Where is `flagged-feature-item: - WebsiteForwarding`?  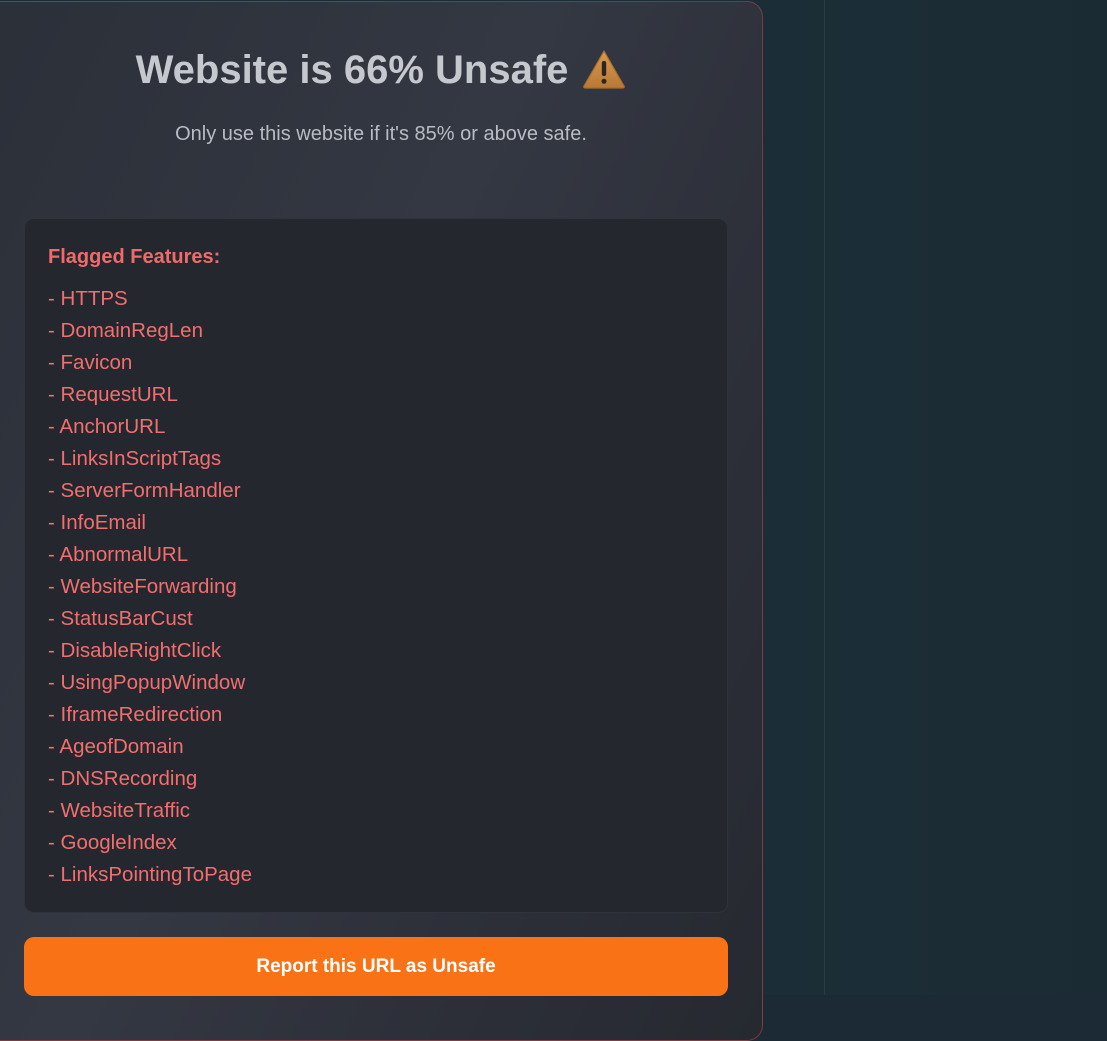
flagged-feature-item: - WebsiteForwarding is located at coordinates (142, 586).